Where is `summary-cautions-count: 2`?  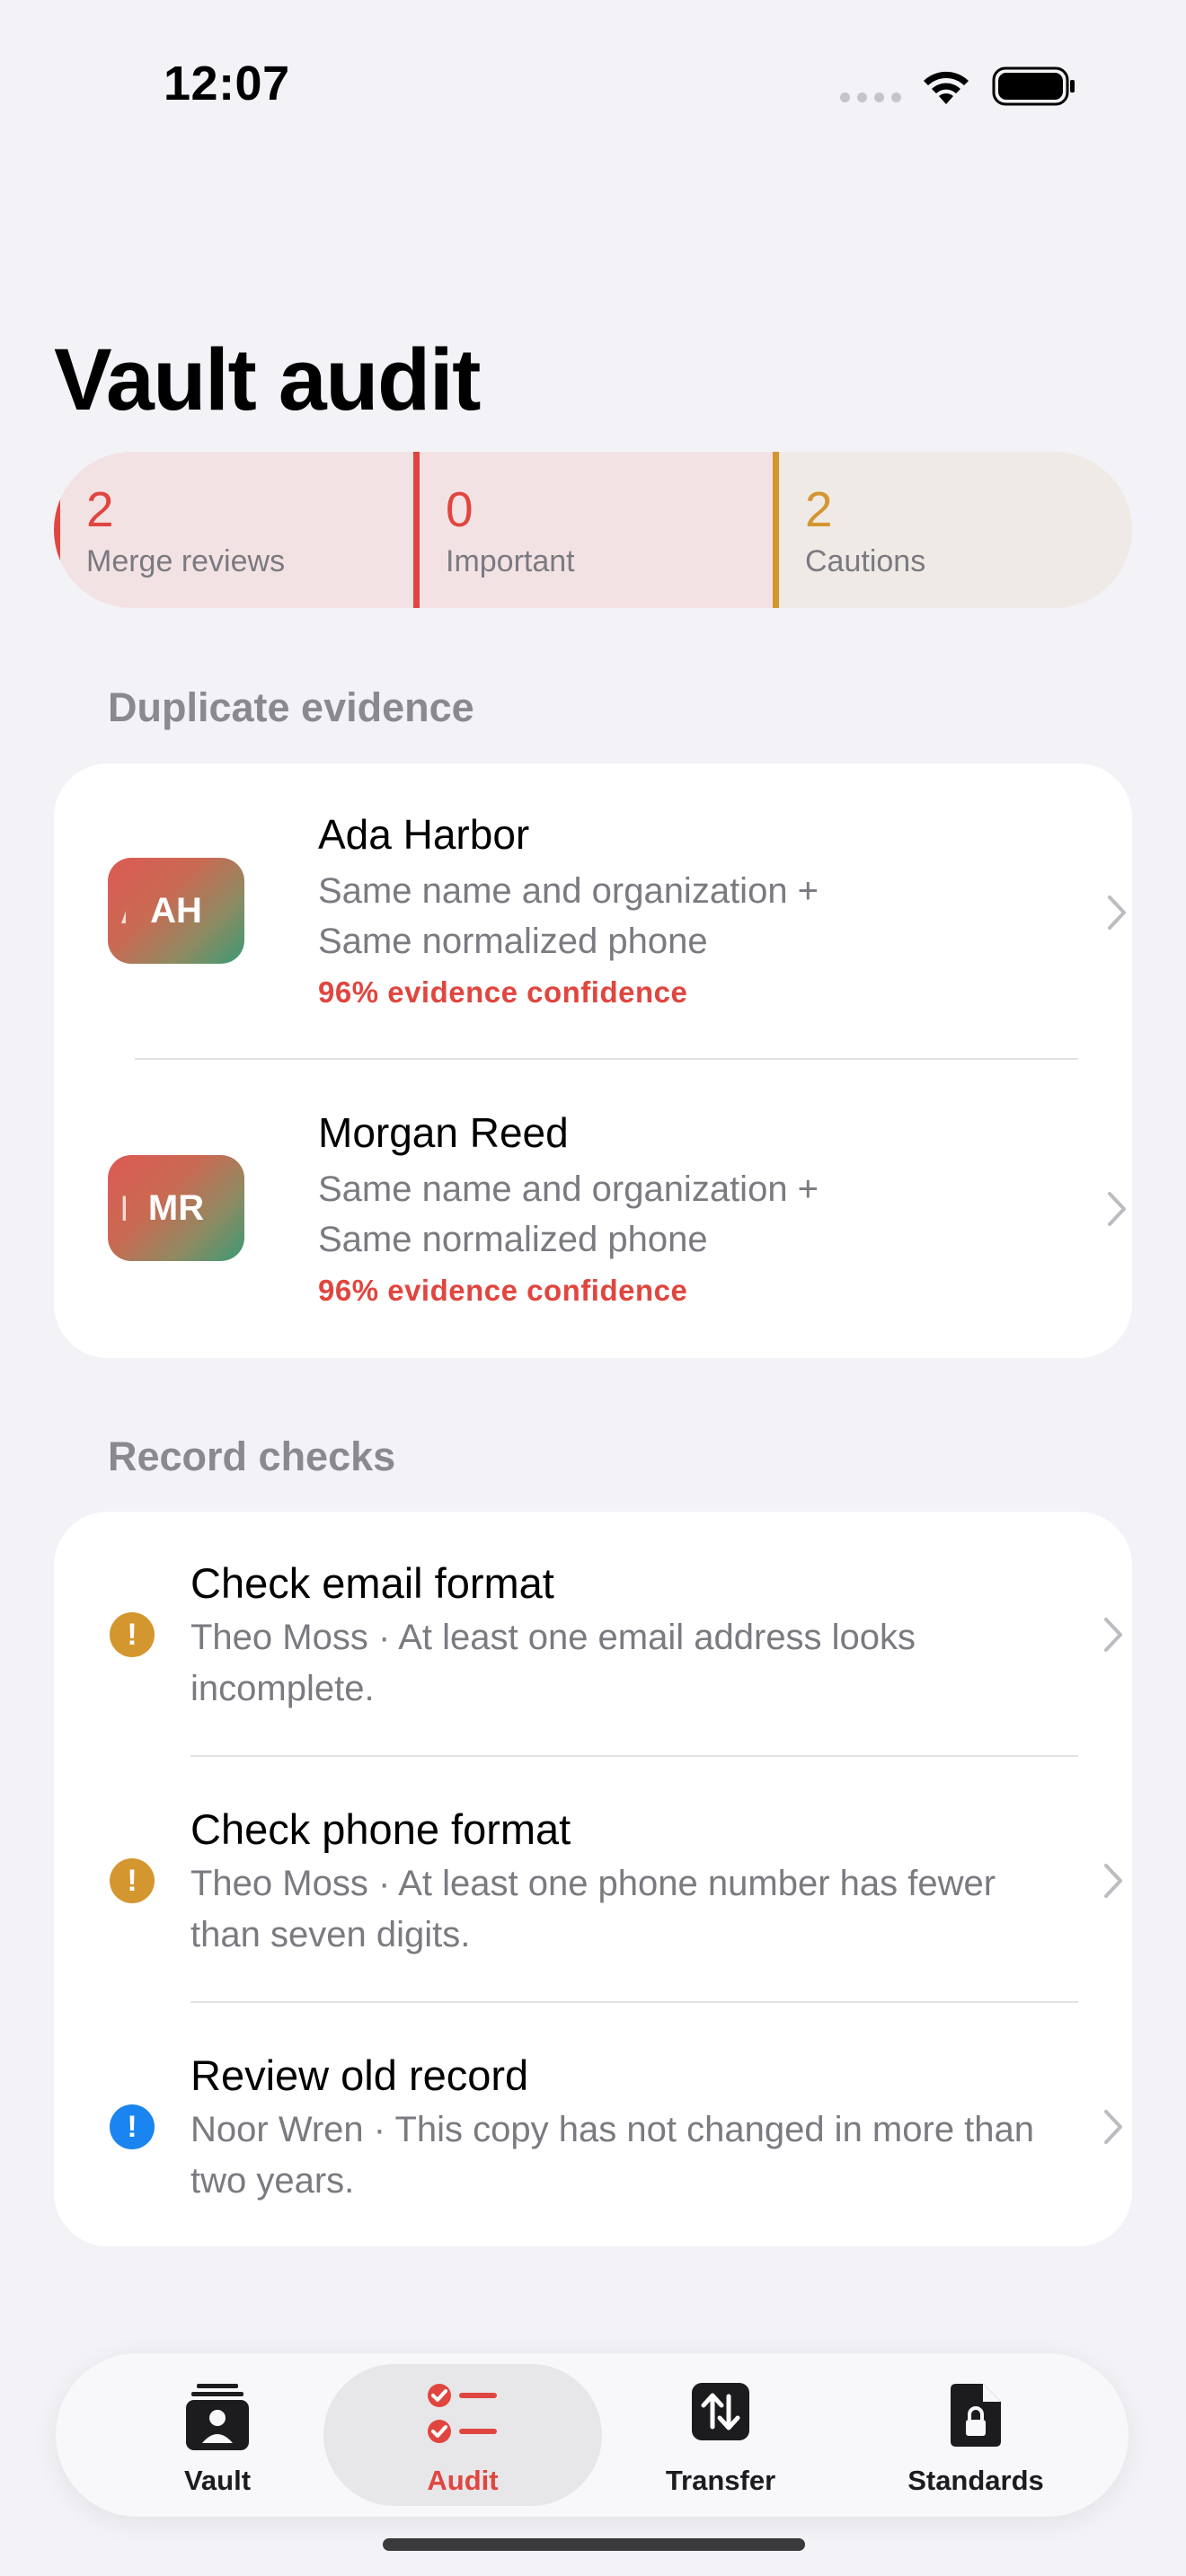
summary-cautions-count: 2 is located at coordinates (819, 509).